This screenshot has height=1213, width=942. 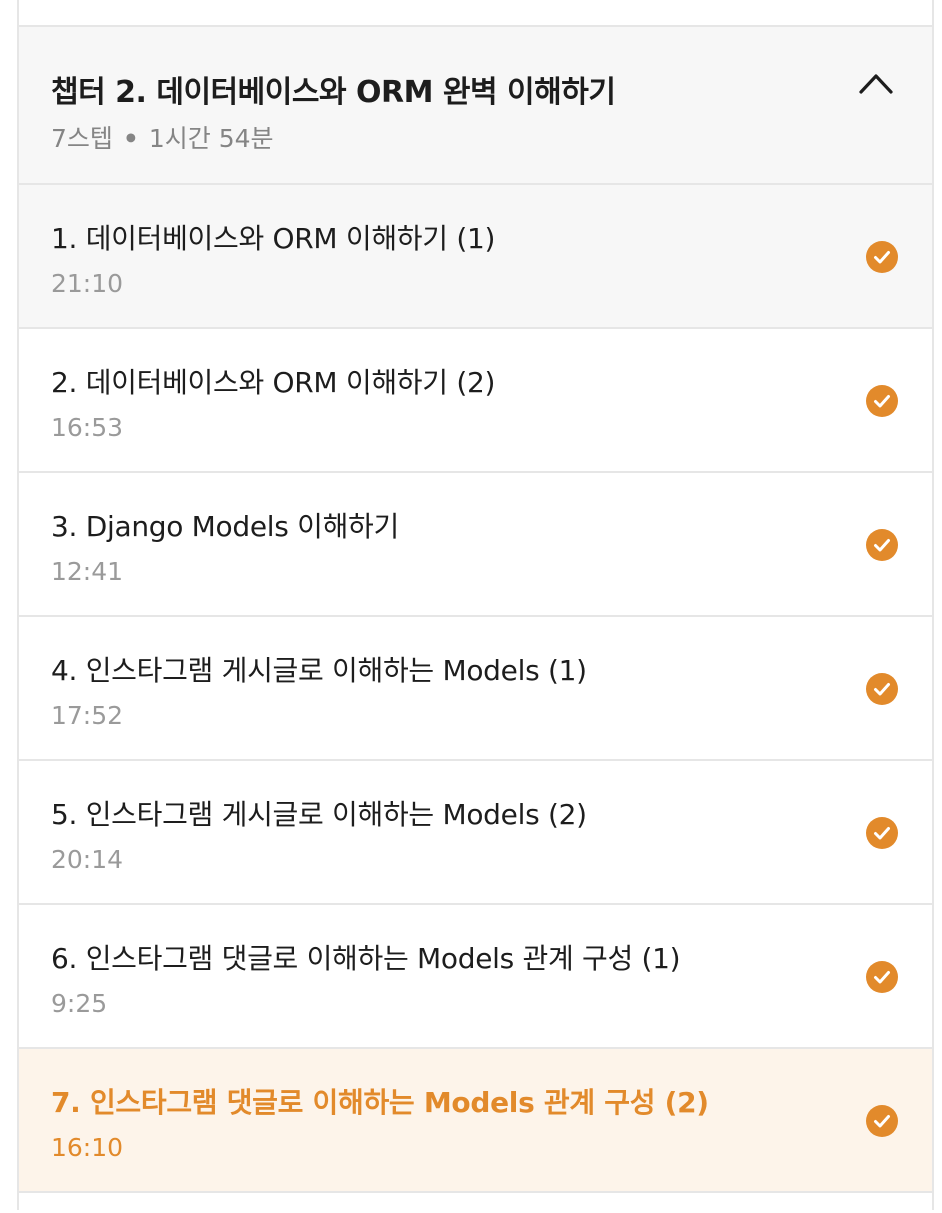 What do you see at coordinates (475, 257) in the screenshot?
I see `lesson-item-1: 1. 데이터베이스와 ORM 이해하기 (1) 21:10` at bounding box center [475, 257].